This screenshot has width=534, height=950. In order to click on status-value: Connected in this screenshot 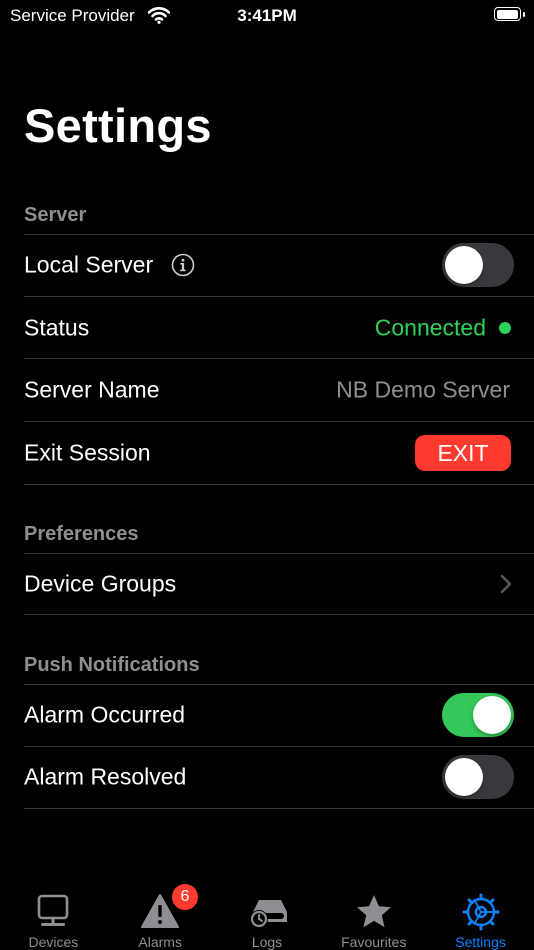, I will do `click(430, 327)`.